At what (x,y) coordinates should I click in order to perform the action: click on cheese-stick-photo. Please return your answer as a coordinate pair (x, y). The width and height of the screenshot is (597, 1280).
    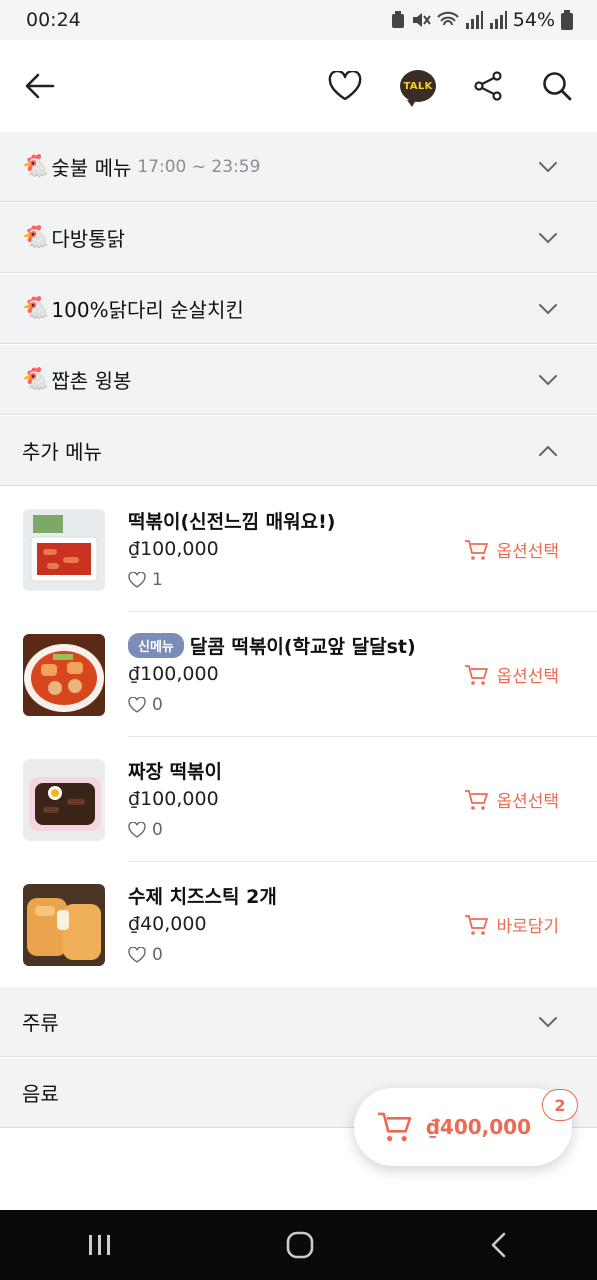
    Looking at the image, I should click on (64, 925).